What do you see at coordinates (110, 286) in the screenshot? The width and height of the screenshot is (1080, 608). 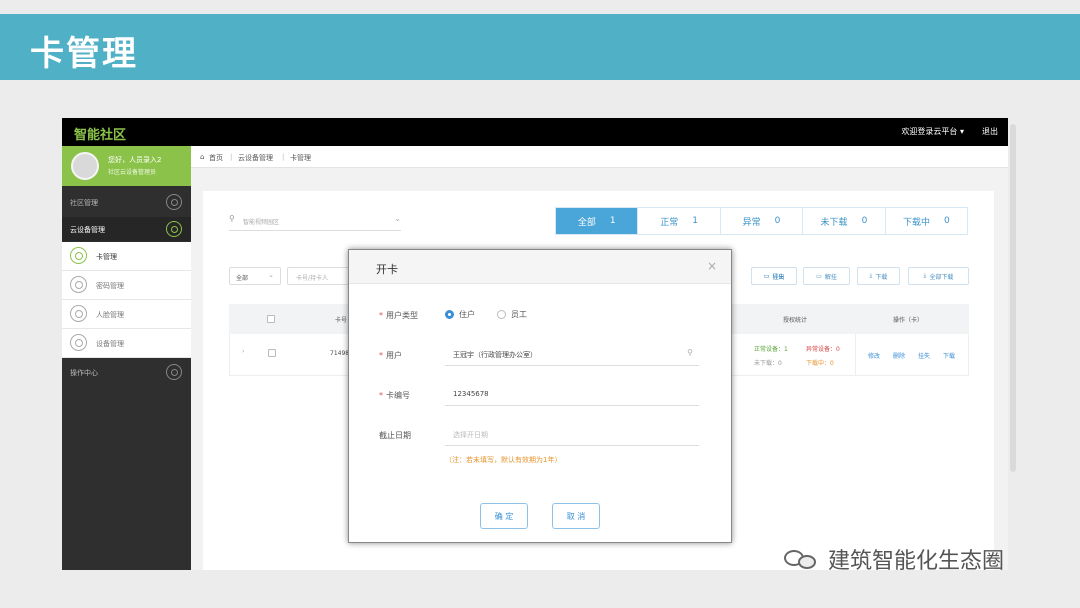 I see `sidebar-item-label: 密码管理` at bounding box center [110, 286].